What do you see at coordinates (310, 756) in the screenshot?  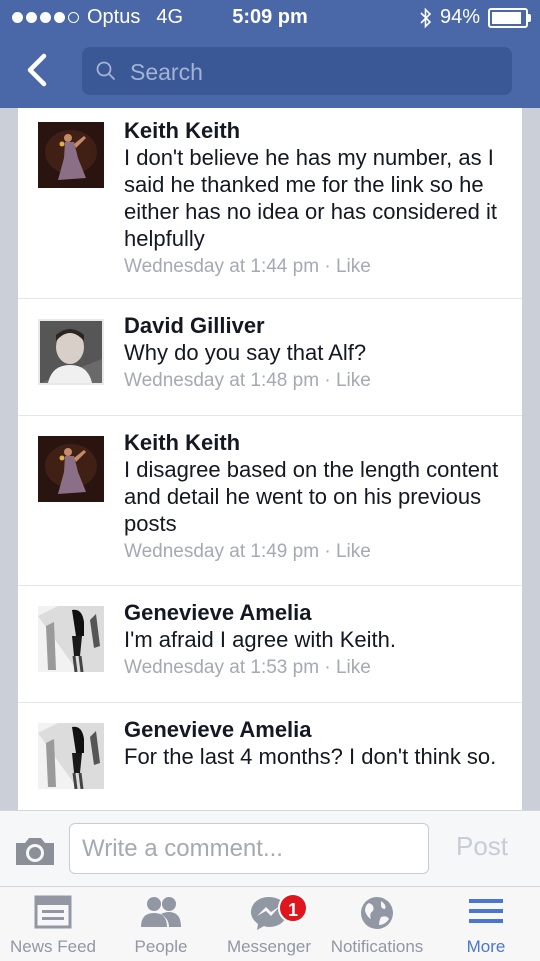 I see `comment-text: For the last 4 months? I don't think so.` at bounding box center [310, 756].